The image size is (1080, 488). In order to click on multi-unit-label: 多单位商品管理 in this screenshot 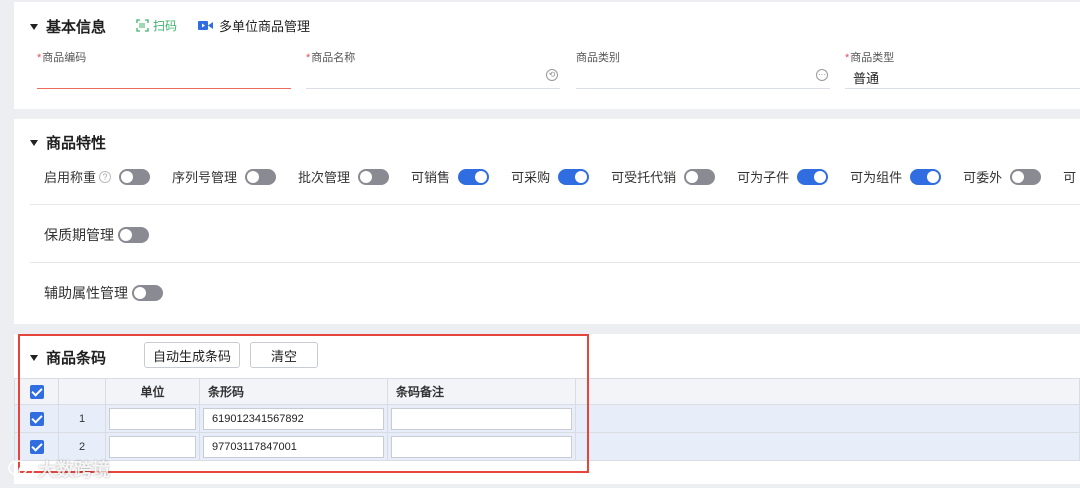, I will do `click(265, 26)`.